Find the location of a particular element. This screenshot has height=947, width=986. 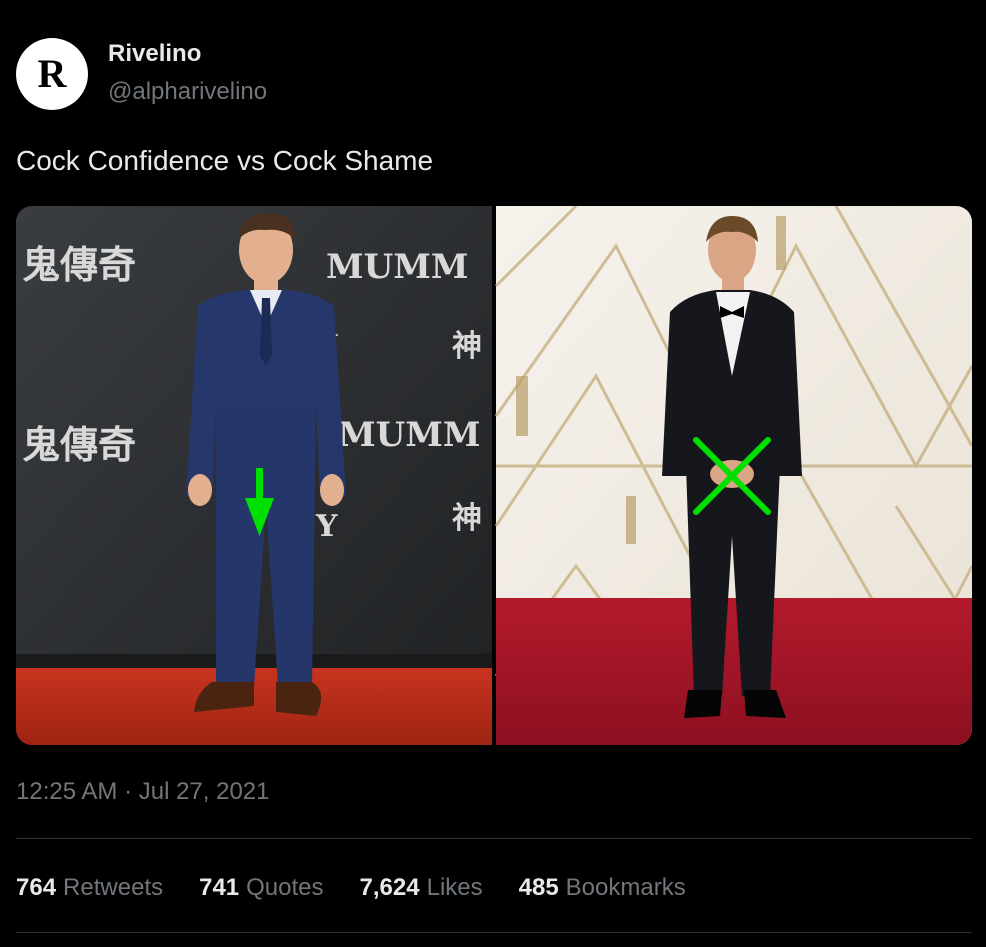

backdrop-chinese-4: 神 is located at coordinates (467, 518).